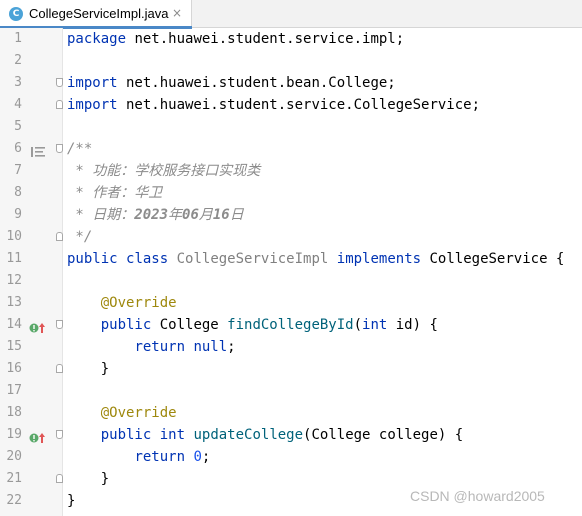  I want to click on code-token: null, so click(210, 347).